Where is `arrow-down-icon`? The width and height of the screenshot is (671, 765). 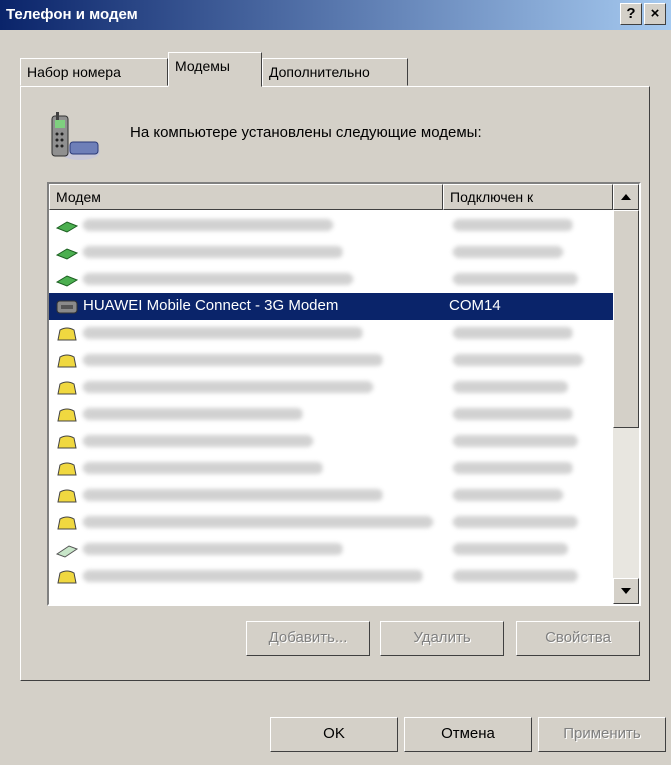
arrow-down-icon is located at coordinates (626, 591).